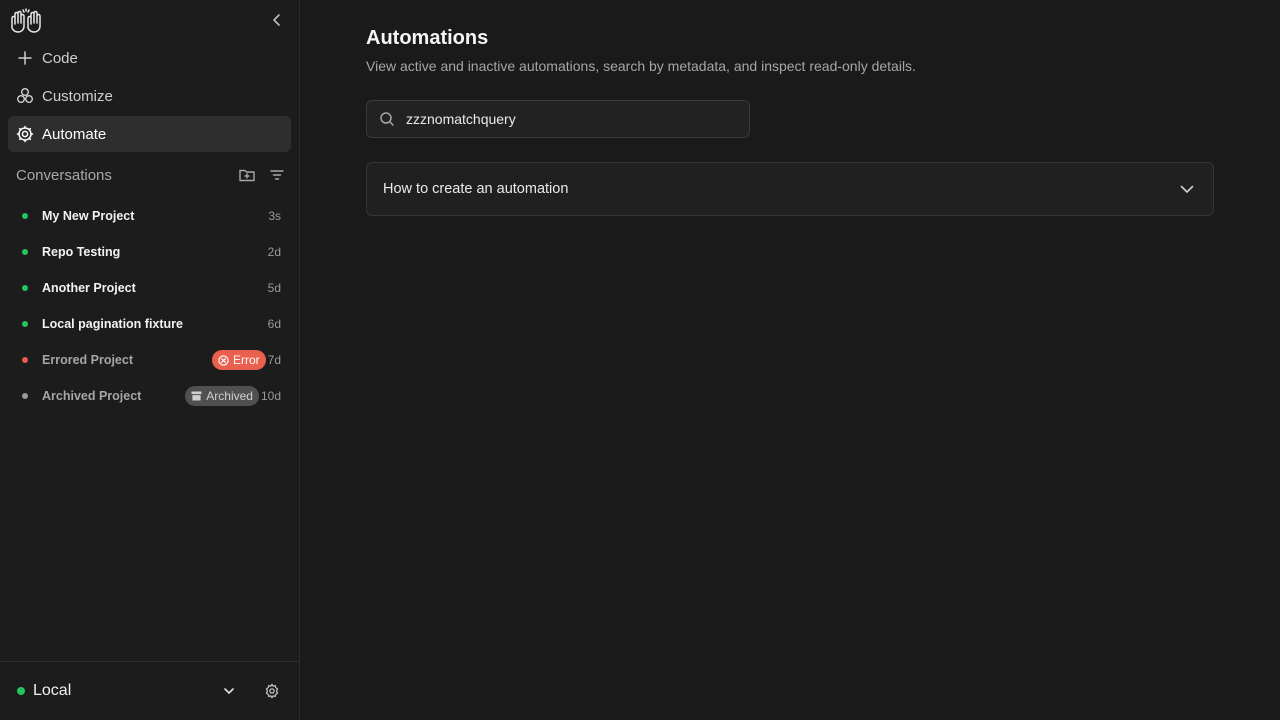 The width and height of the screenshot is (1280, 720). I want to click on archived-badge: Archived, so click(222, 396).